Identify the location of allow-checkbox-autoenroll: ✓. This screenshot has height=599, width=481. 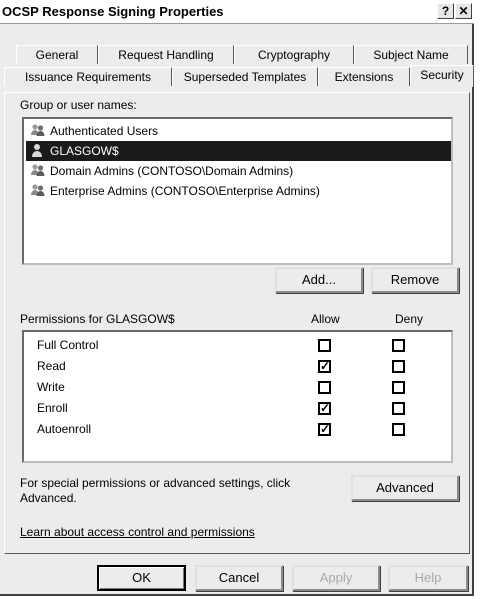
(324, 429).